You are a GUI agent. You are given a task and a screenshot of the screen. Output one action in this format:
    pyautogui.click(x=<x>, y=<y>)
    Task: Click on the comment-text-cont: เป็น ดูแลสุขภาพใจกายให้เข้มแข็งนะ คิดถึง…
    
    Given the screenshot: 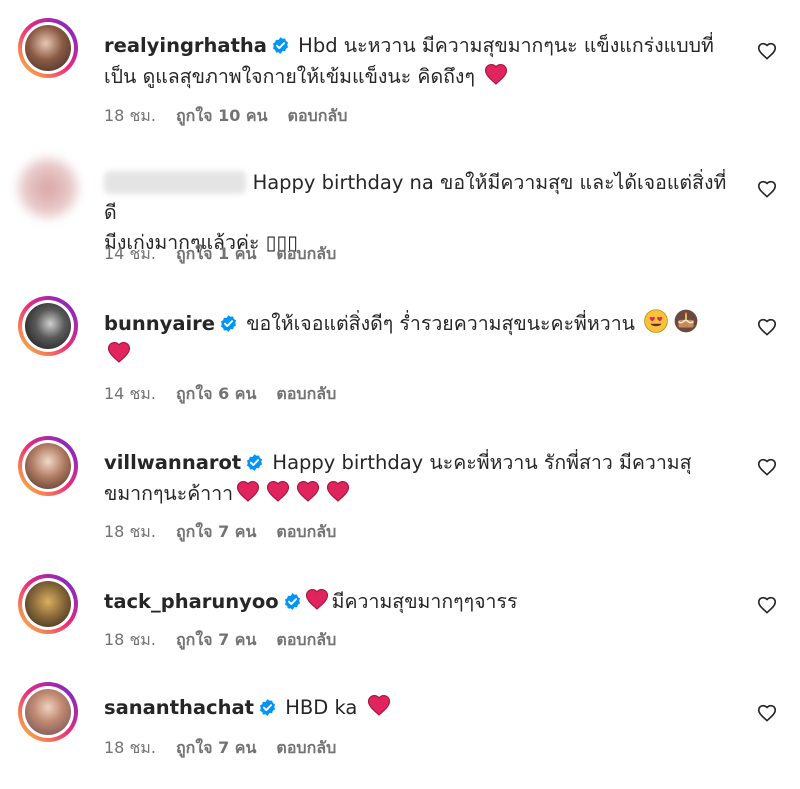 What is the action you would take?
    pyautogui.click(x=289, y=76)
    